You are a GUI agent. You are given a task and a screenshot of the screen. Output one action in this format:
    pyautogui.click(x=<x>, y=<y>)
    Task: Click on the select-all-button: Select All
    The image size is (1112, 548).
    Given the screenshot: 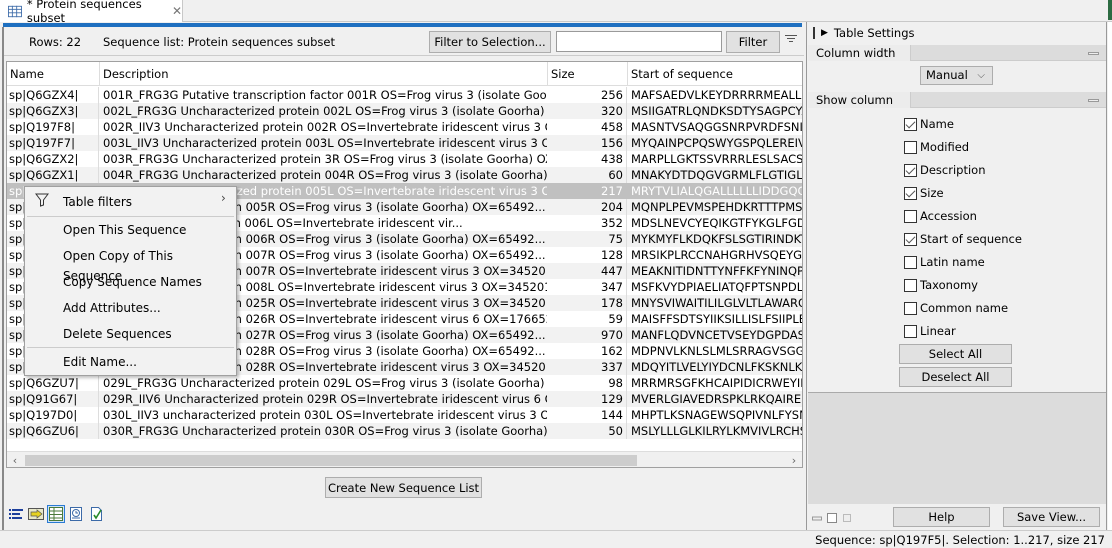 What is the action you would take?
    pyautogui.click(x=955, y=354)
    